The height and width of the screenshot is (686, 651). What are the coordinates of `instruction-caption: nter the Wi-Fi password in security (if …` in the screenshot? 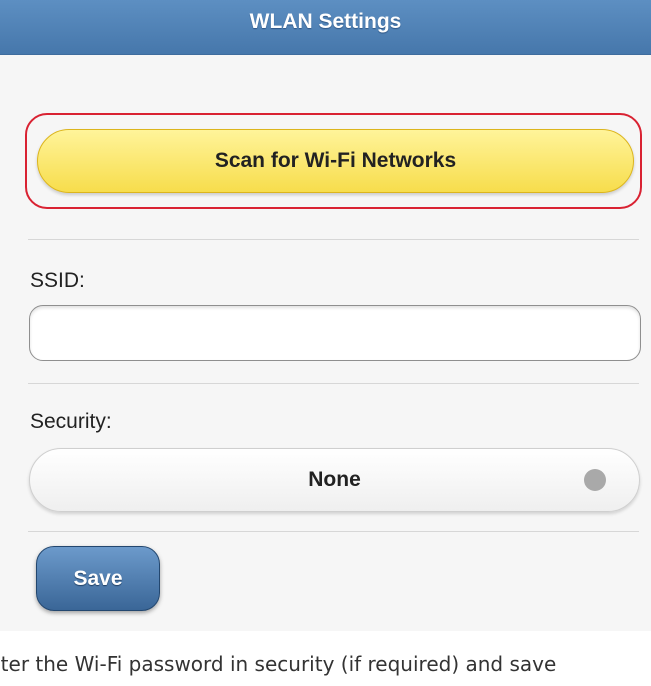 It's located at (278, 664).